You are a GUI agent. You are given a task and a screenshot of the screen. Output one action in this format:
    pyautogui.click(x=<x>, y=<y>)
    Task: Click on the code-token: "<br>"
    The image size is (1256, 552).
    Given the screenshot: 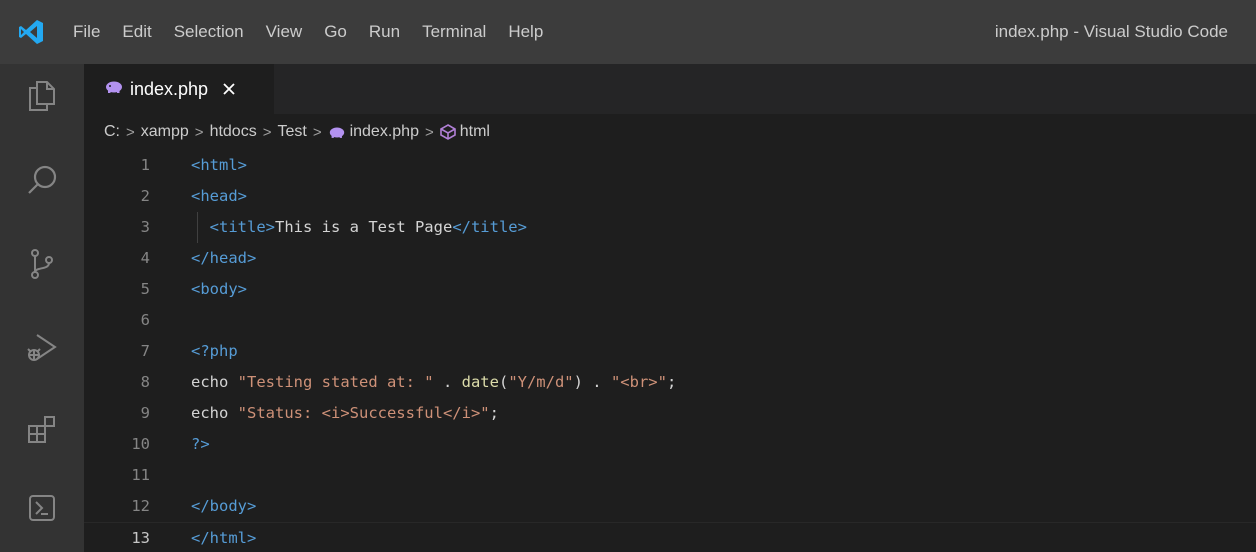 What is the action you would take?
    pyautogui.click(x=638, y=382)
    